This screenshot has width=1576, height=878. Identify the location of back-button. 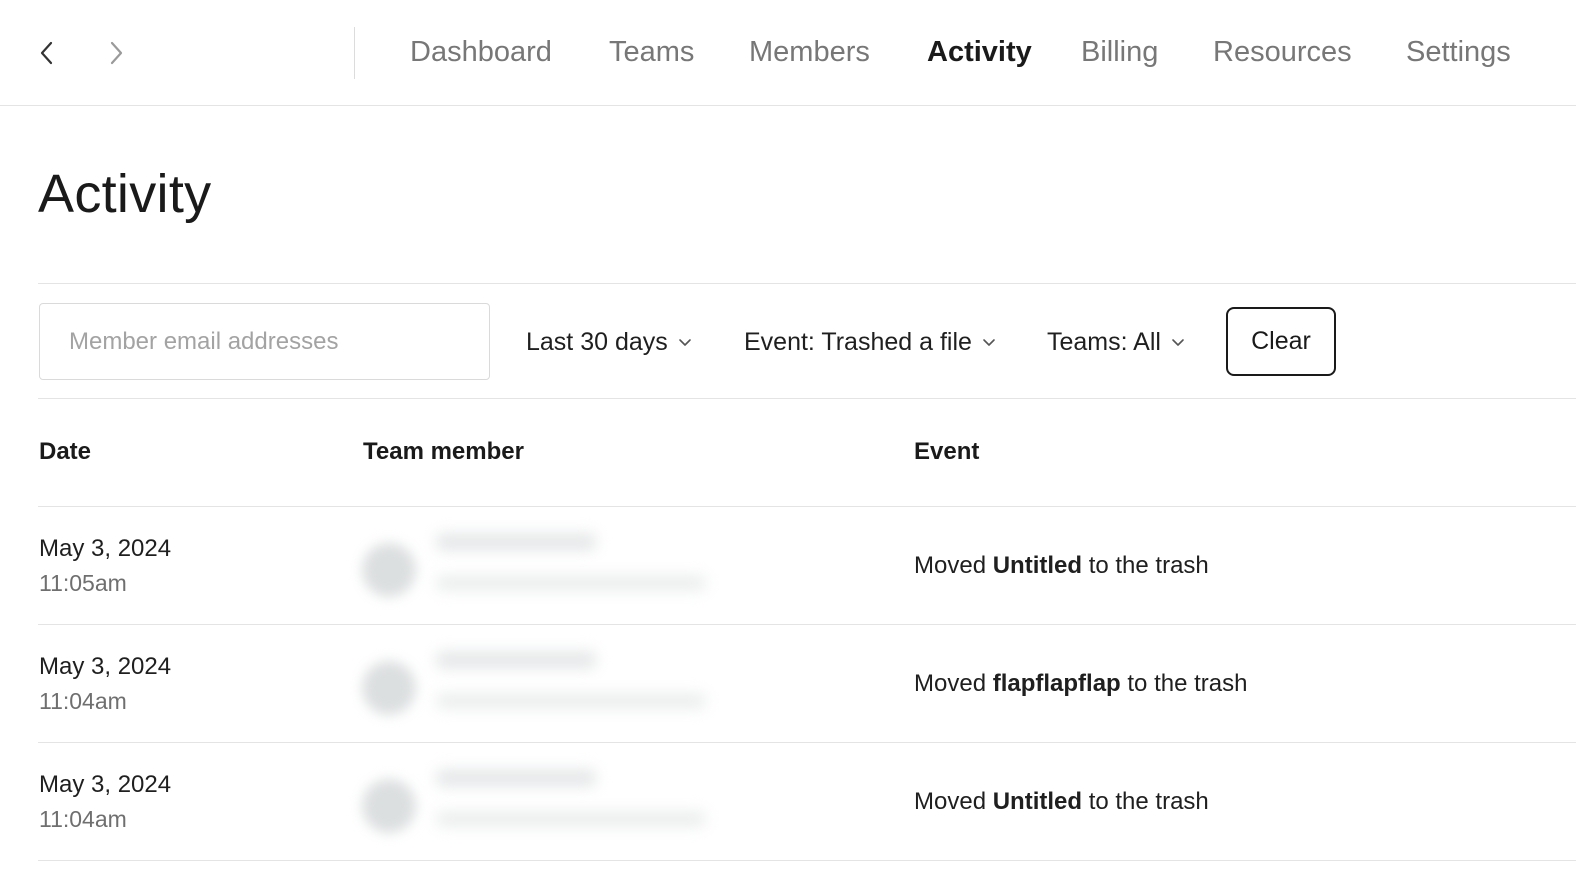
(47, 53).